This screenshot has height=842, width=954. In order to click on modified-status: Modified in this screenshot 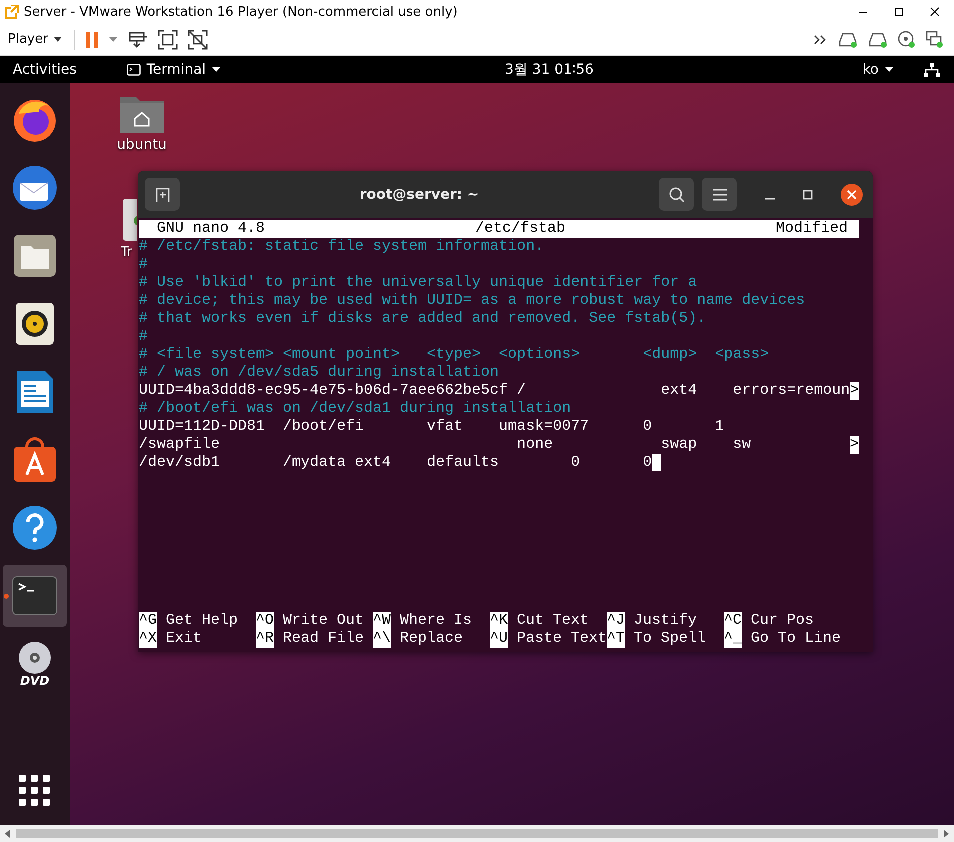, I will do `click(812, 229)`.